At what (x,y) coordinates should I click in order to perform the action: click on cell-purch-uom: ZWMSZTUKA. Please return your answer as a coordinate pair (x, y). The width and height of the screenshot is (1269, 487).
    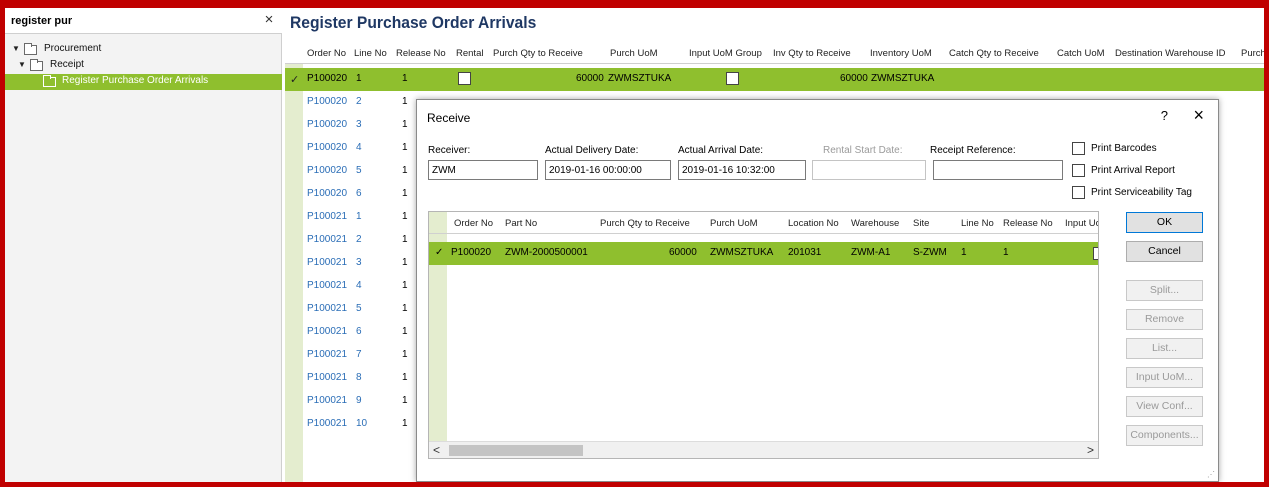
    Looking at the image, I should click on (639, 78).